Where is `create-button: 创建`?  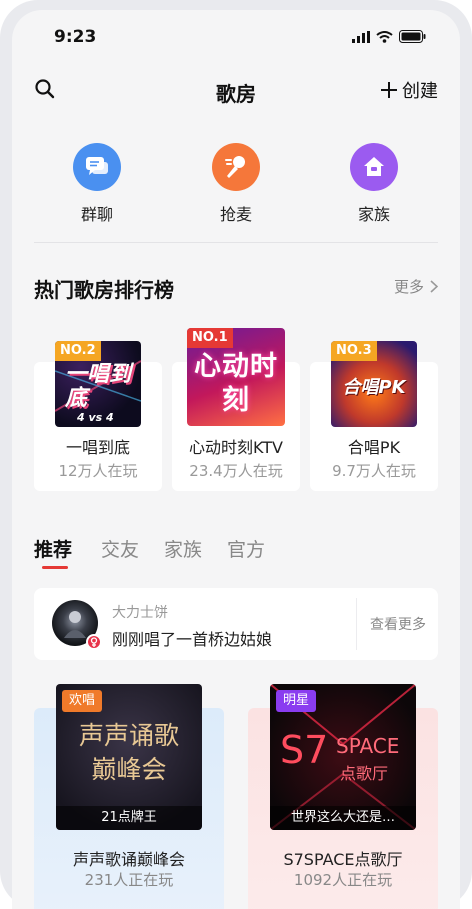
create-button: 创建 is located at coordinates (409, 90).